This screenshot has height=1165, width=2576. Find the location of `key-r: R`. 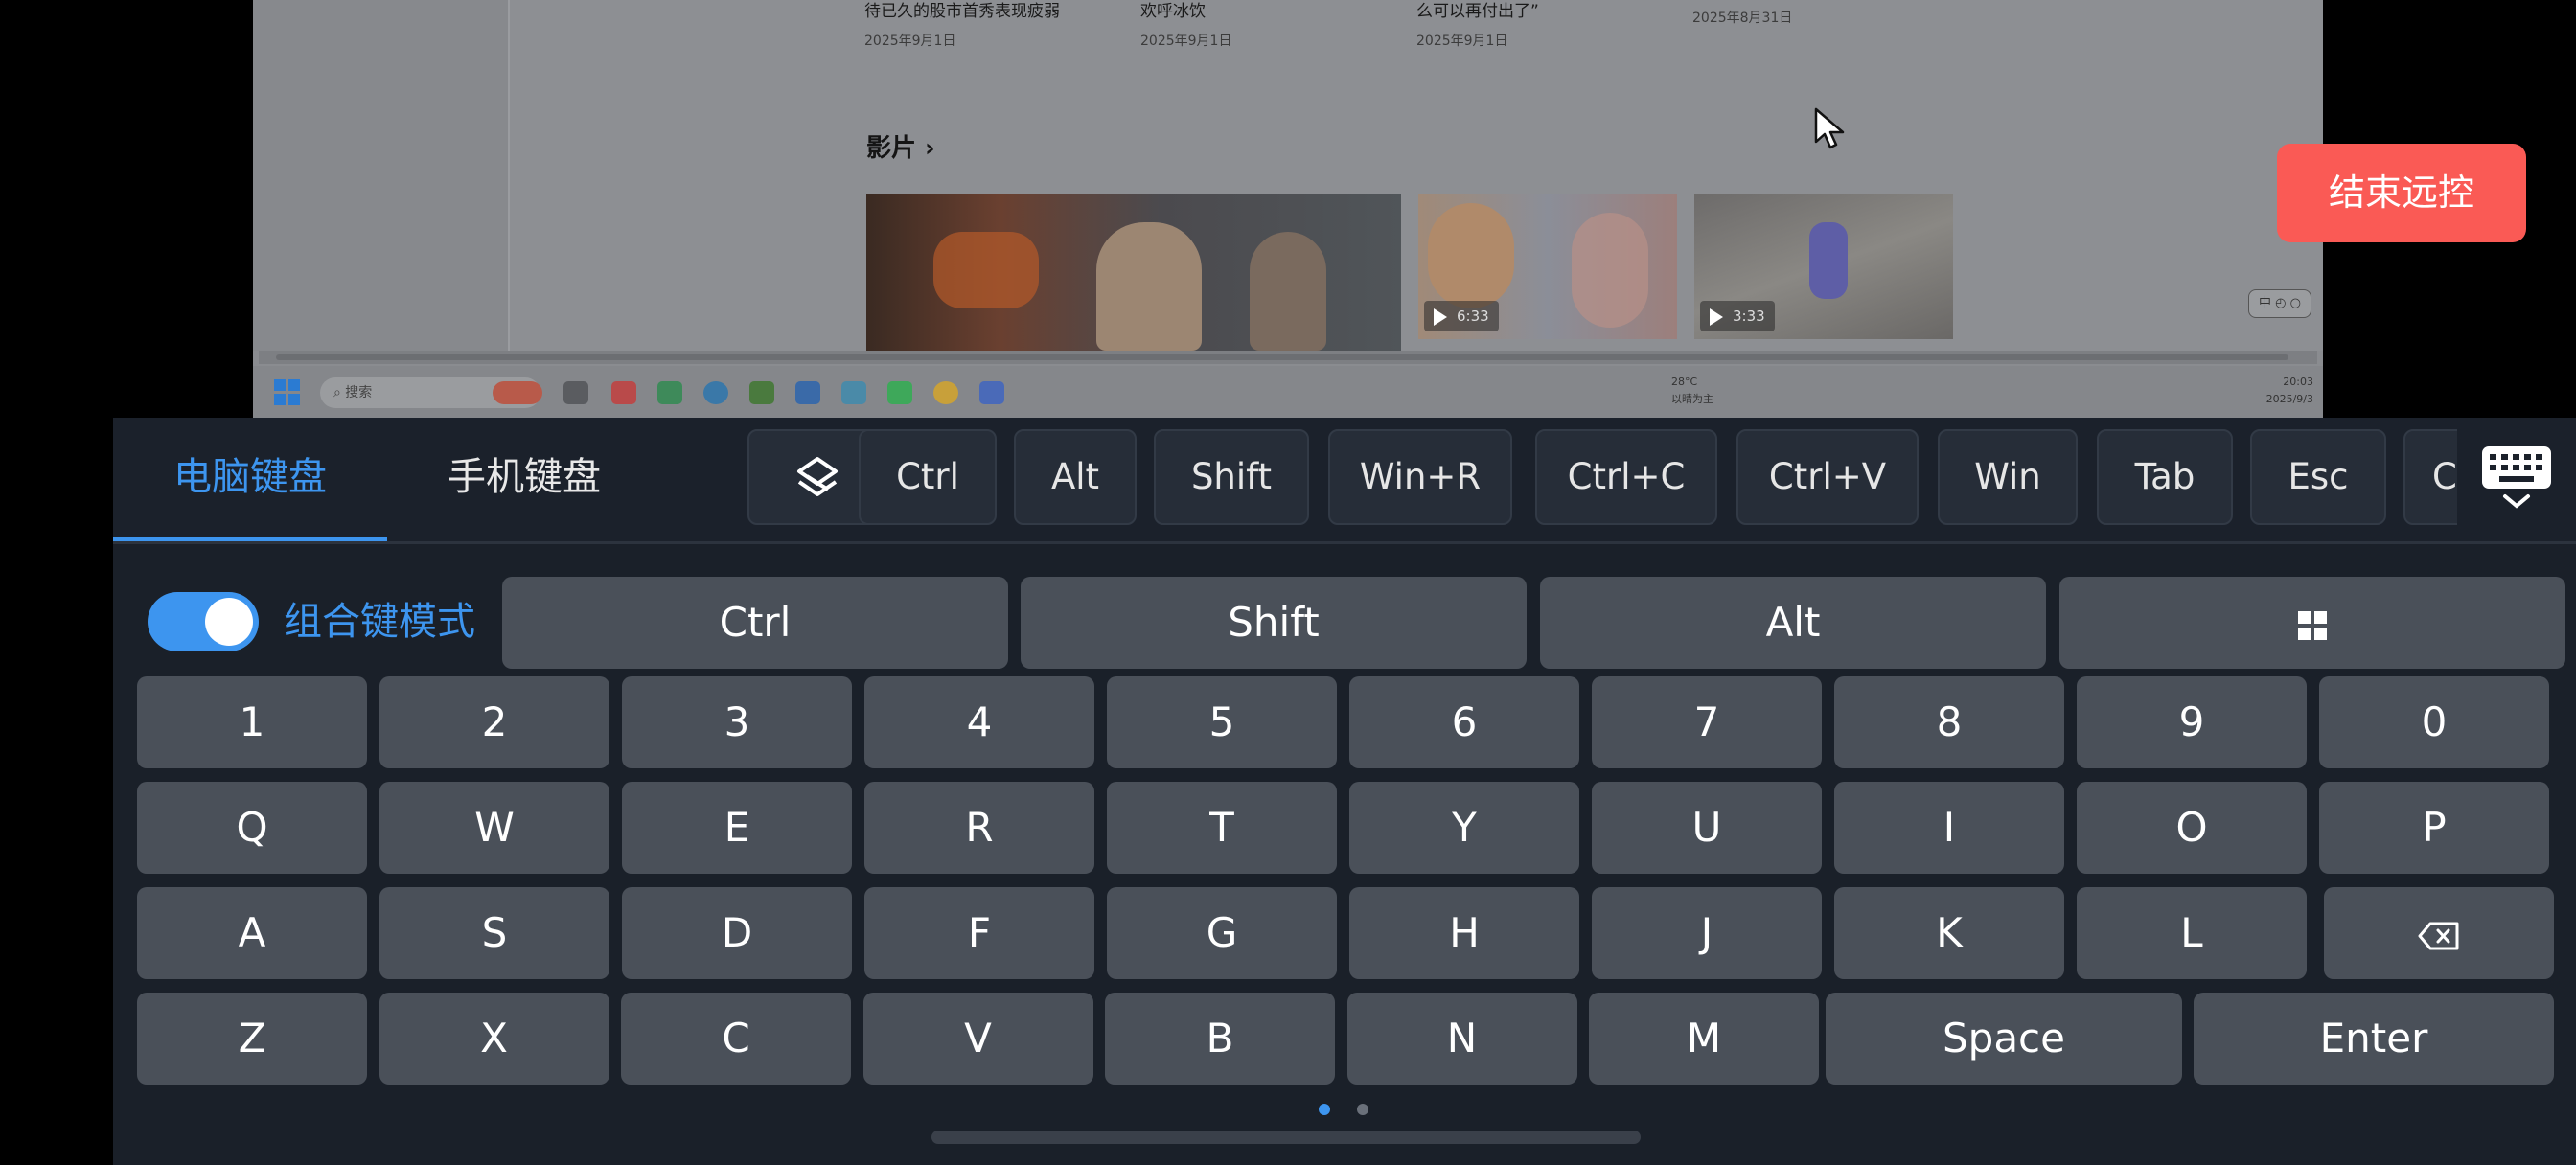

key-r: R is located at coordinates (979, 828).